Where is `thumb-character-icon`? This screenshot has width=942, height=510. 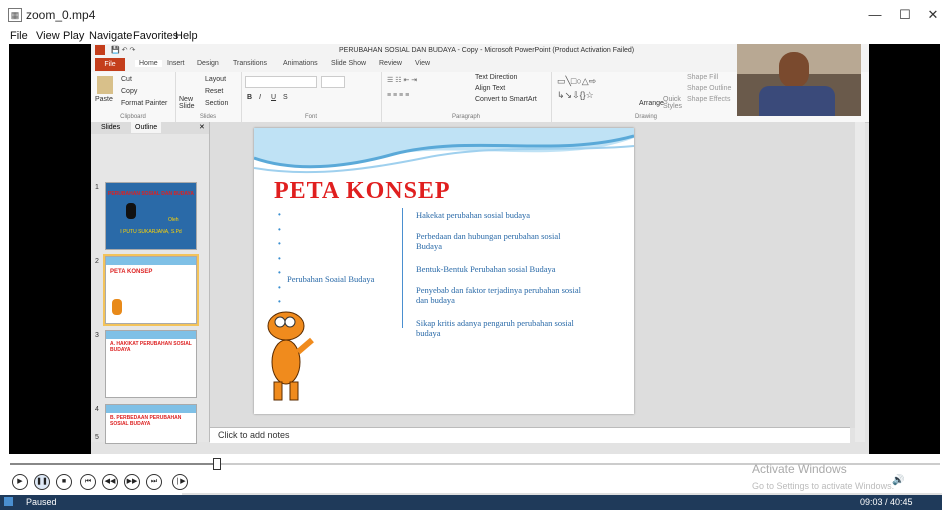 thumb-character-icon is located at coordinates (131, 211).